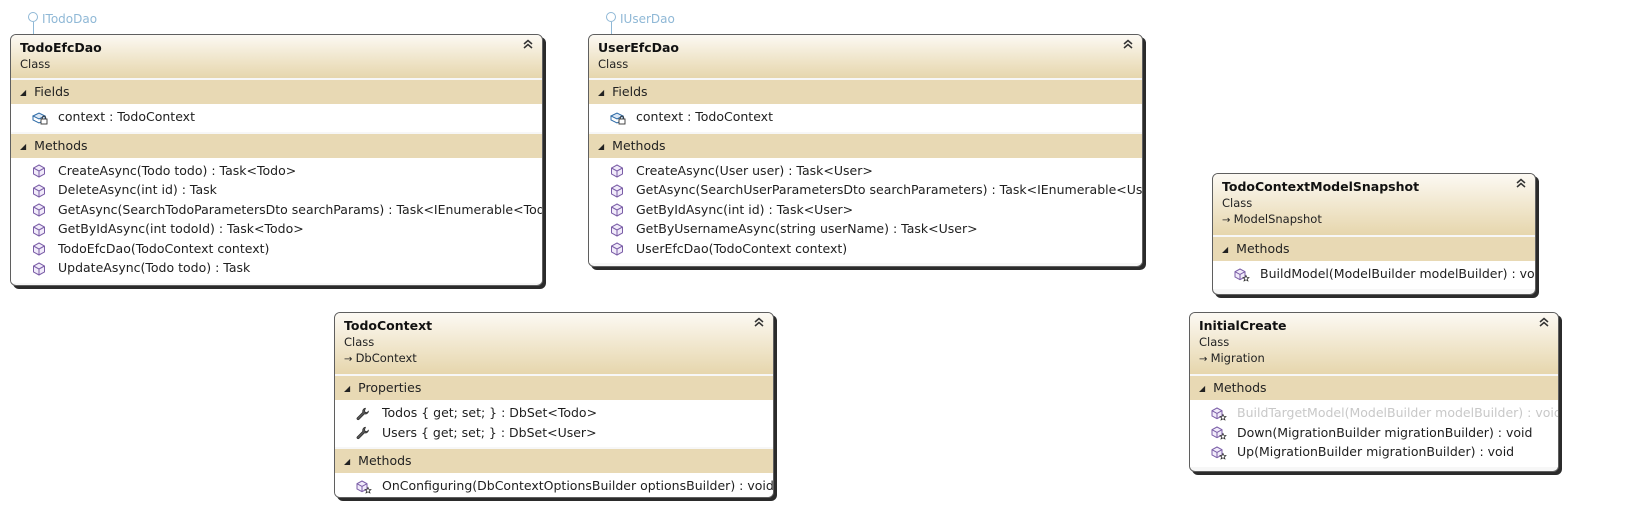 The width and height of the screenshot is (1627, 527). Describe the element at coordinates (126, 116) in the screenshot. I see `member-text: context : TodoContext` at that location.